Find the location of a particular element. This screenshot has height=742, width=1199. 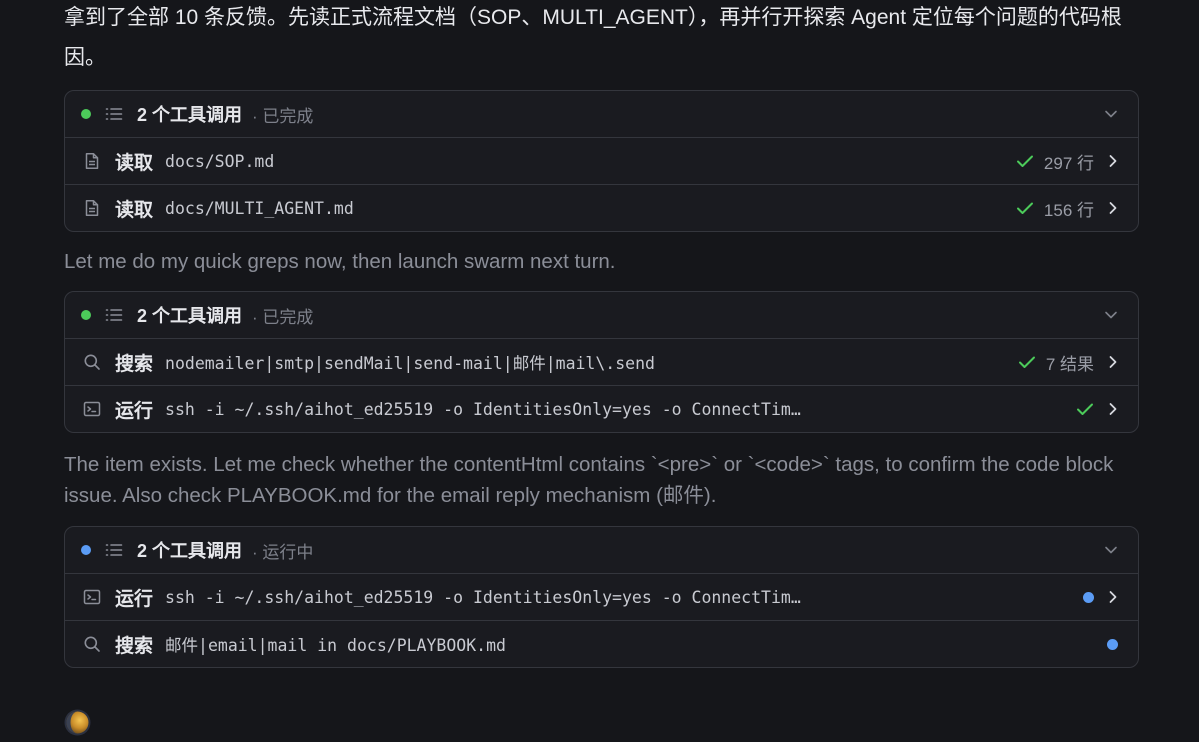

tool-call-group-header: 2 个工具调用 · 运行中 is located at coordinates (601, 550).